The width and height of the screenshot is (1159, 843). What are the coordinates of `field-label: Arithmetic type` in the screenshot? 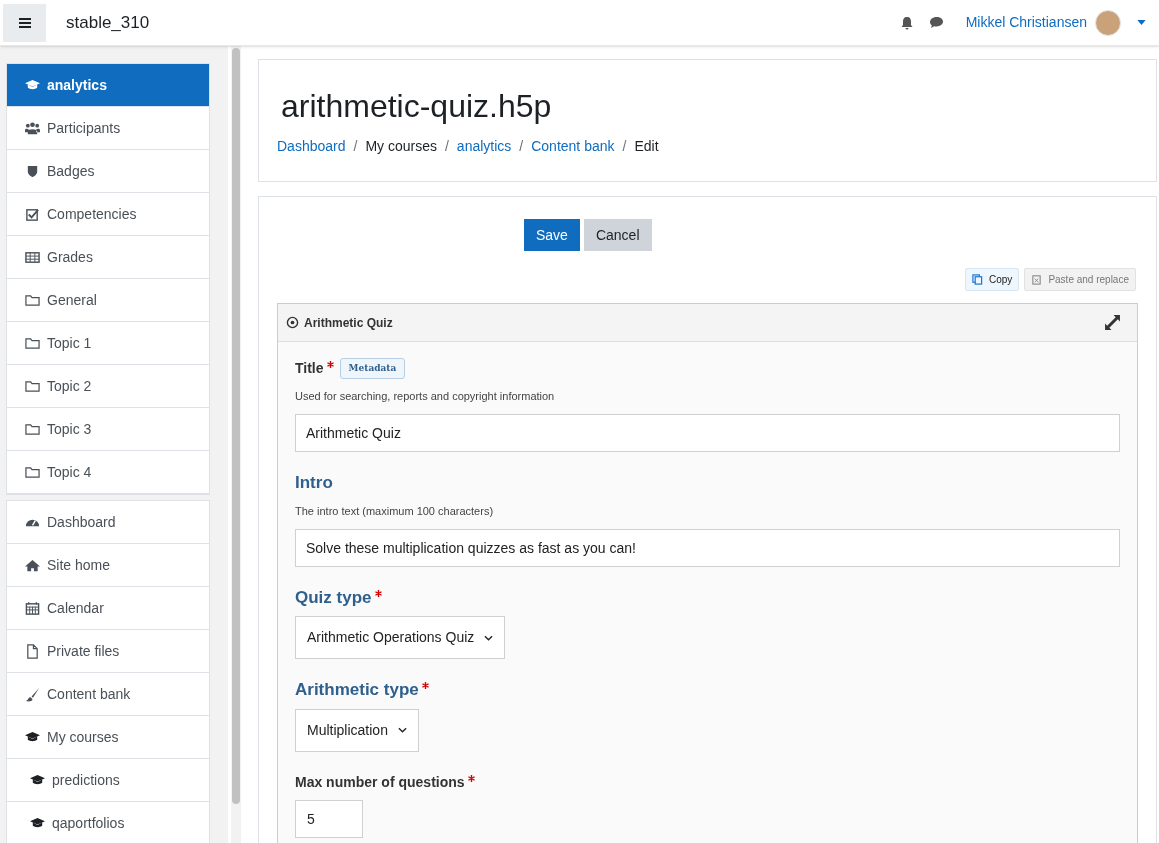 It's located at (357, 690).